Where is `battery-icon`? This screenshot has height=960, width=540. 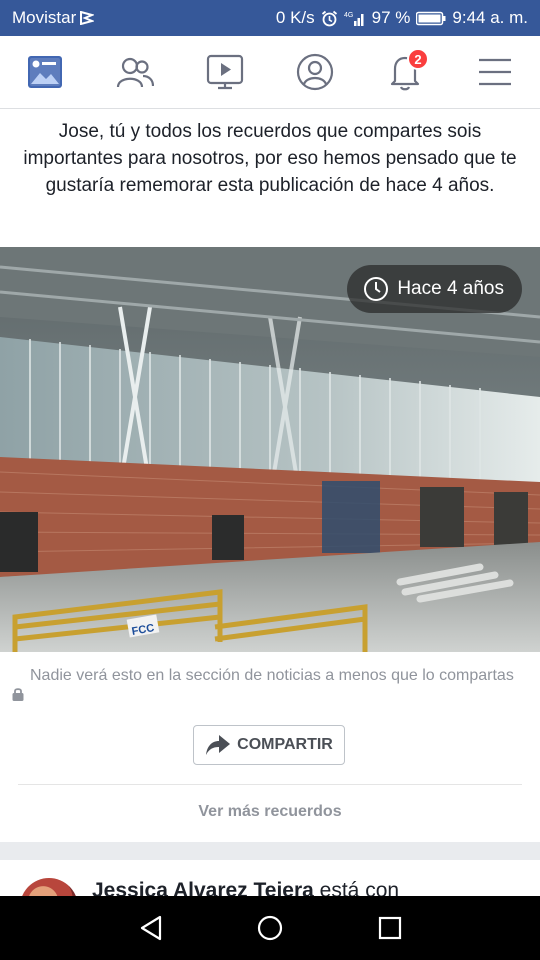 battery-icon is located at coordinates (431, 18).